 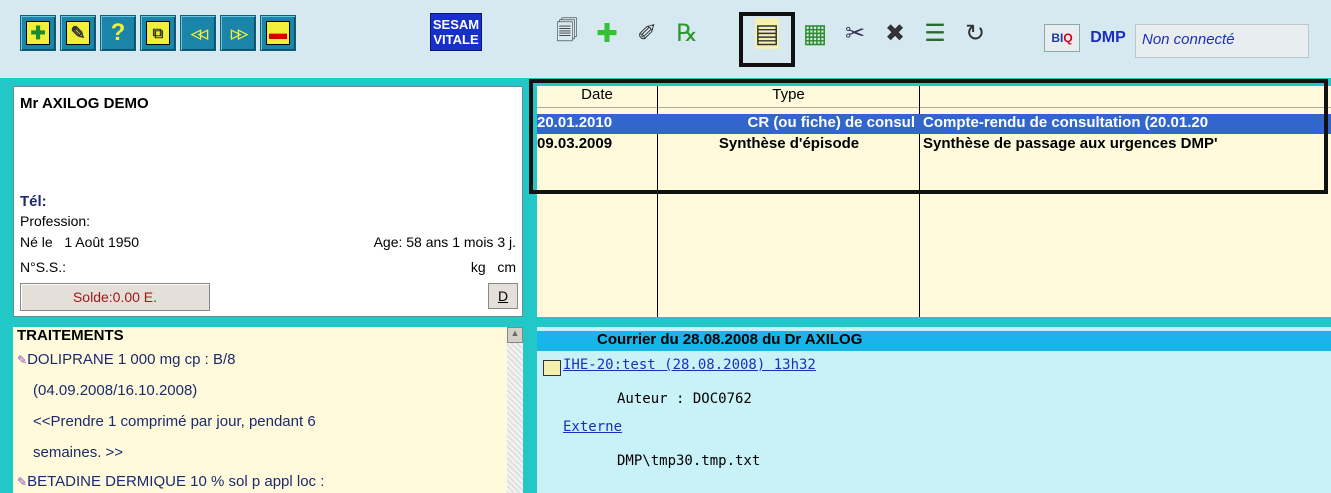 I want to click on calculator-button: ▦, so click(x=815, y=33).